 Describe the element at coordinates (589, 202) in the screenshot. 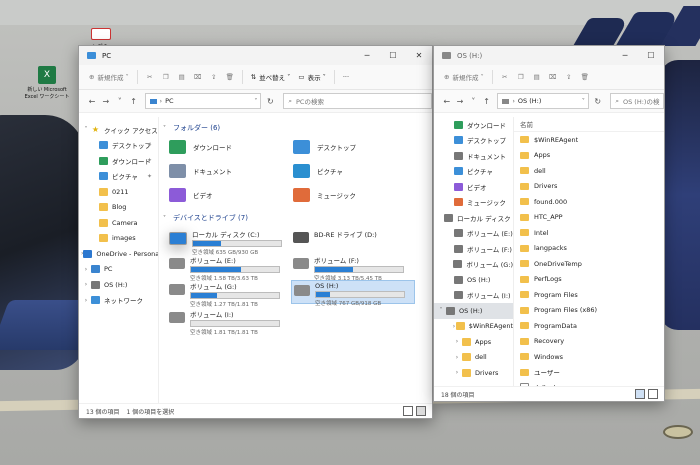

I see `table-row: found.0002018` at that location.